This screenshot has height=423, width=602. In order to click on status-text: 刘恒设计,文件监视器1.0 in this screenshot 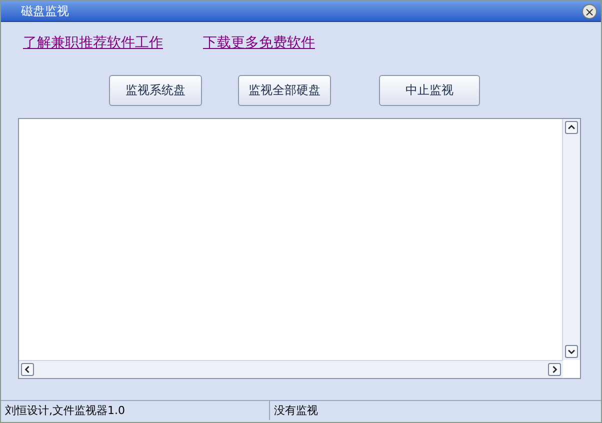, I will do `click(135, 410)`.